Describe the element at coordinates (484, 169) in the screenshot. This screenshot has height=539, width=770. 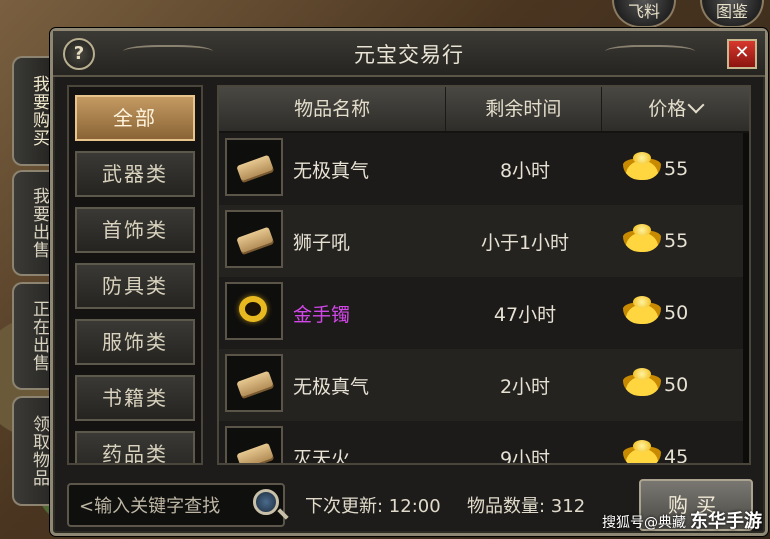
I see `table-row: 无极真气 8小时 55` at that location.